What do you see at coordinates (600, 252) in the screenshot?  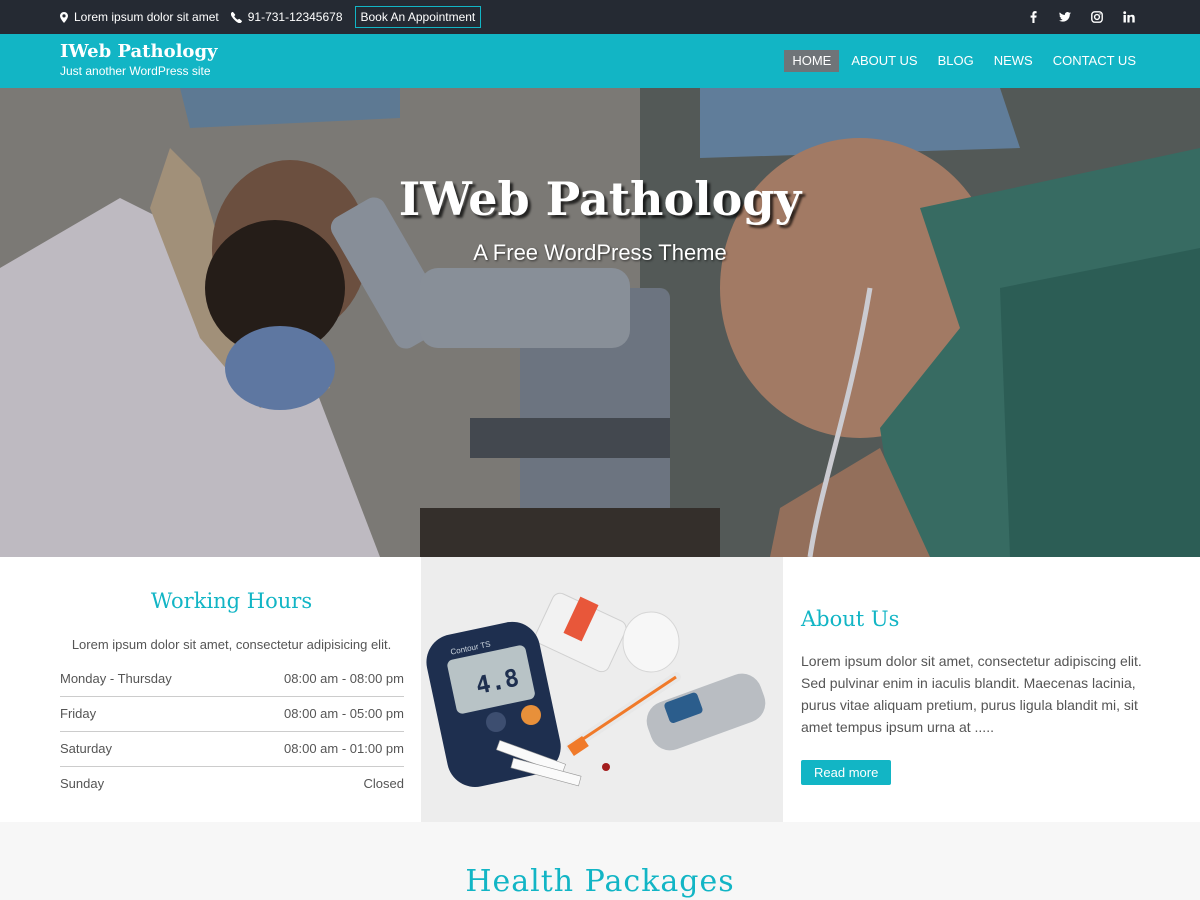 I see `hero-subtitle: A Free WordPress Theme` at bounding box center [600, 252].